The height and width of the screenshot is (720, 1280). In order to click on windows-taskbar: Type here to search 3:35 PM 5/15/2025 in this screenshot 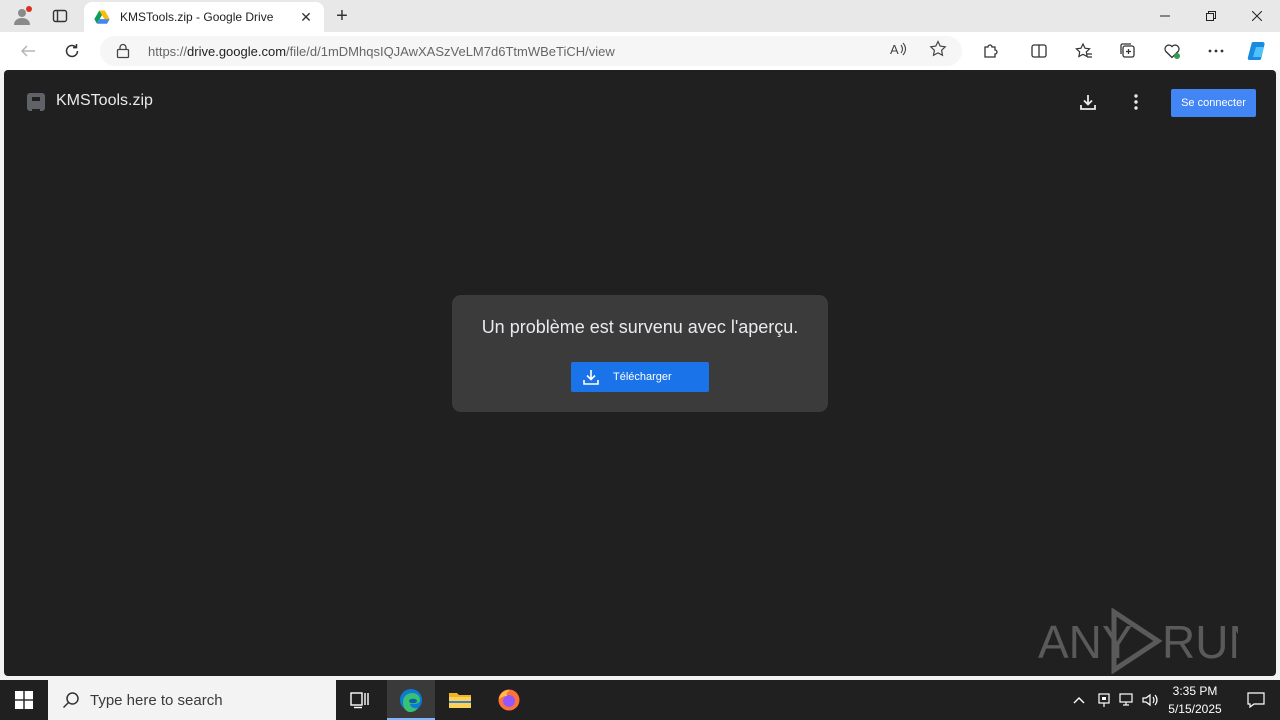, I will do `click(640, 700)`.